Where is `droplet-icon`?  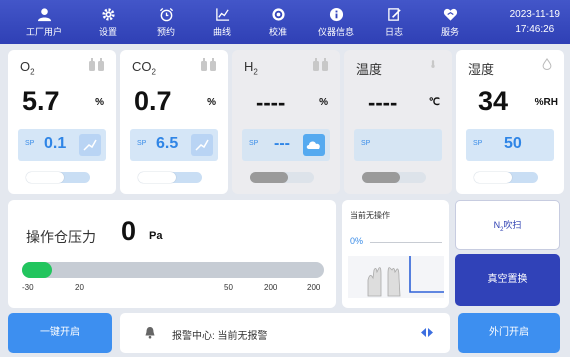
droplet-icon is located at coordinates (547, 64).